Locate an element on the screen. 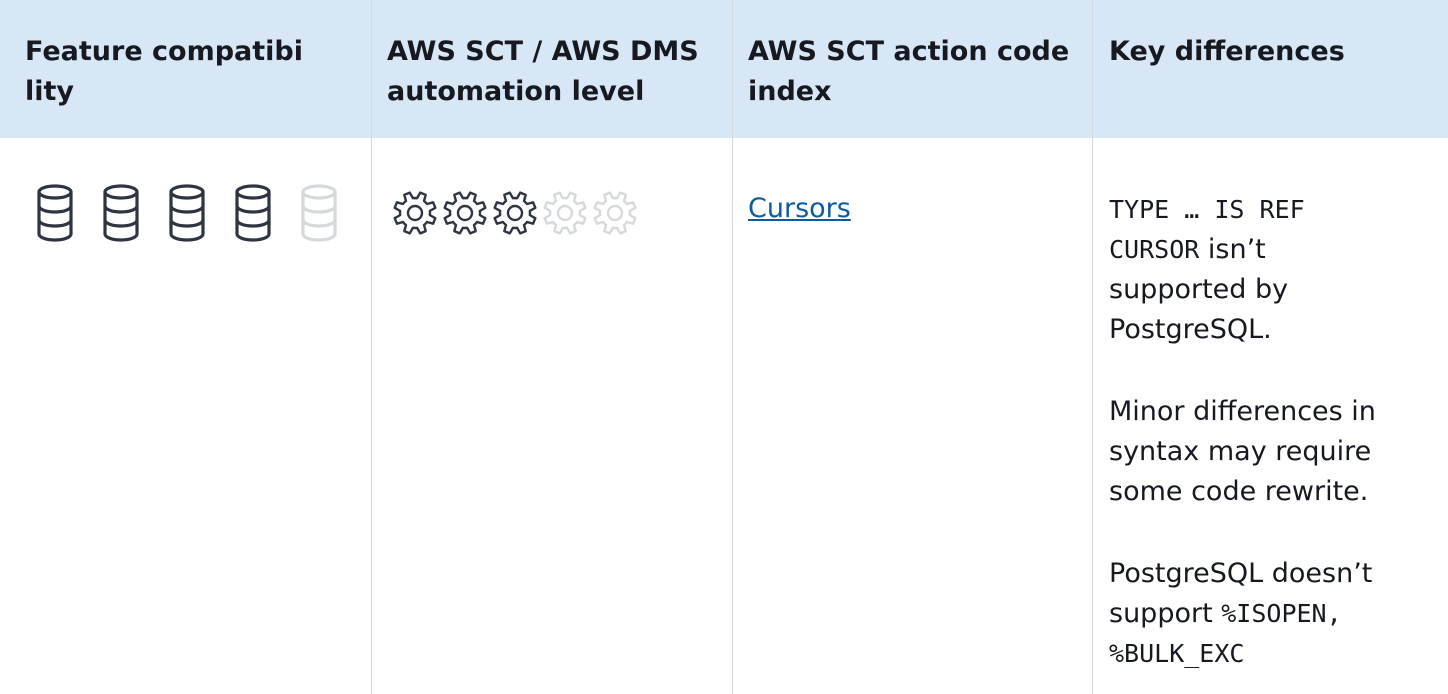 This screenshot has height=694, width=1448. text-line: syntax may require is located at coordinates (1240, 451).